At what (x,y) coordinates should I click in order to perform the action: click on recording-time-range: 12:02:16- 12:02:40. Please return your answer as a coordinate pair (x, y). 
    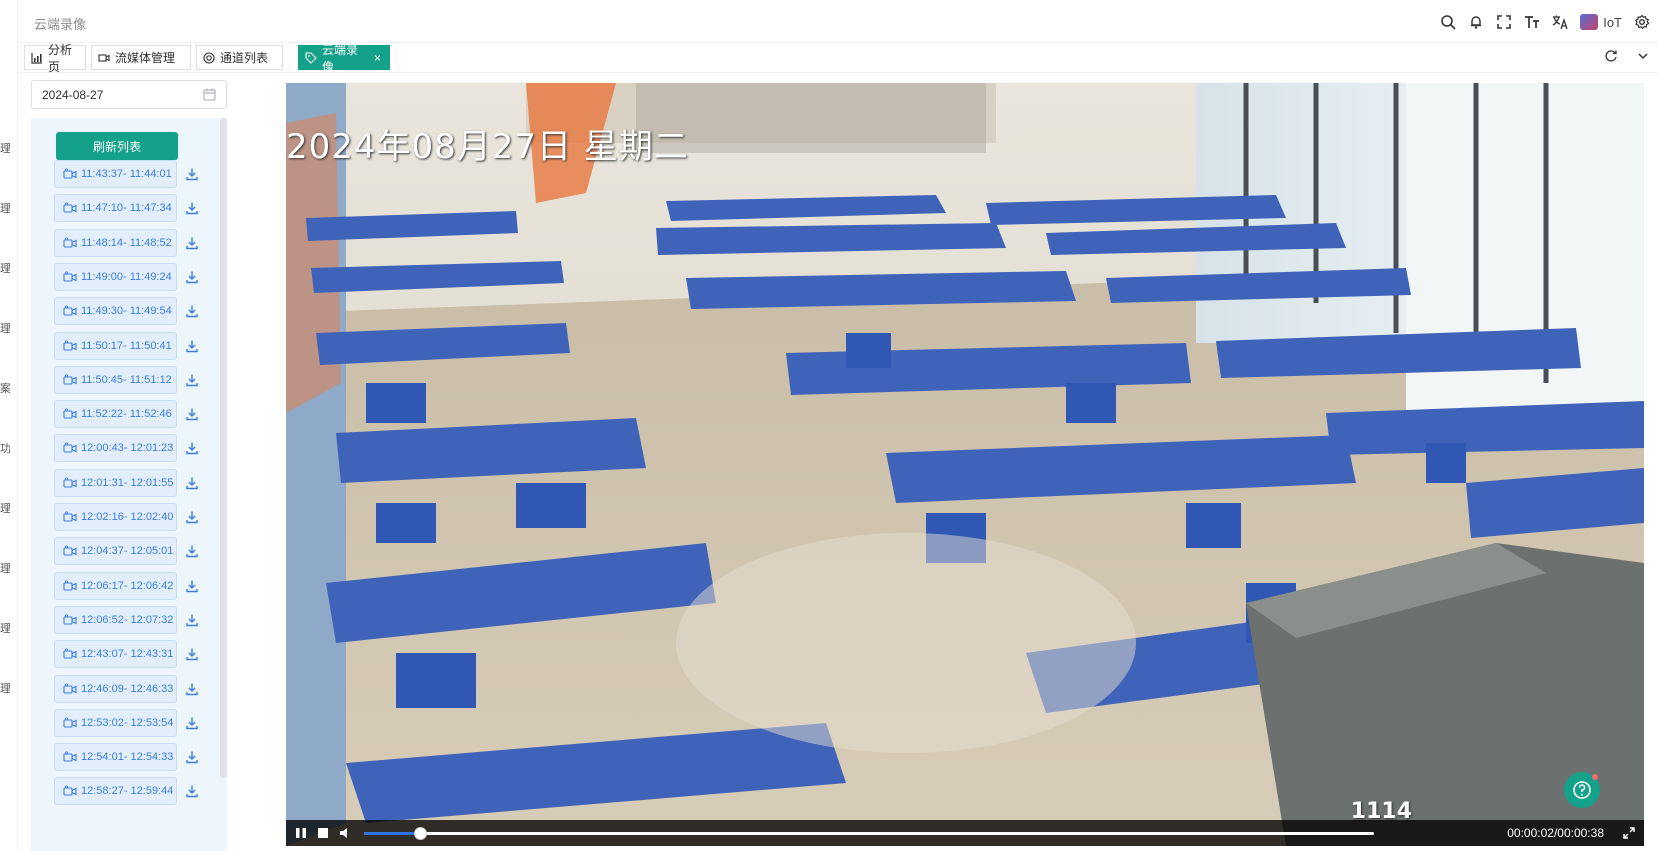
    Looking at the image, I should click on (127, 517).